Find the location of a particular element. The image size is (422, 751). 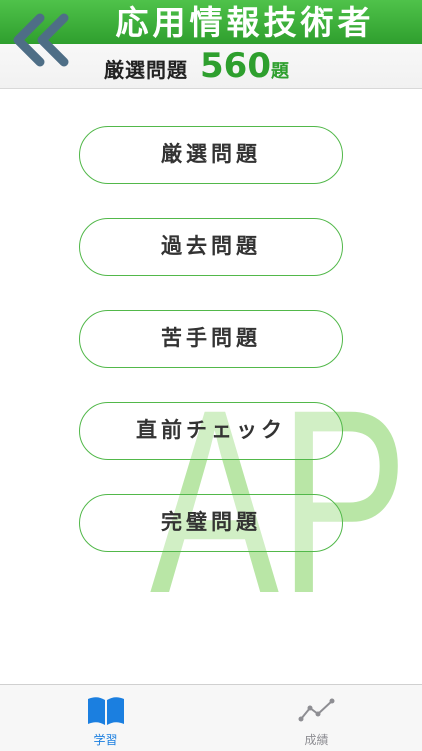

app-header: 応用情報技術者 厳選問題 560題 is located at coordinates (211, 44).